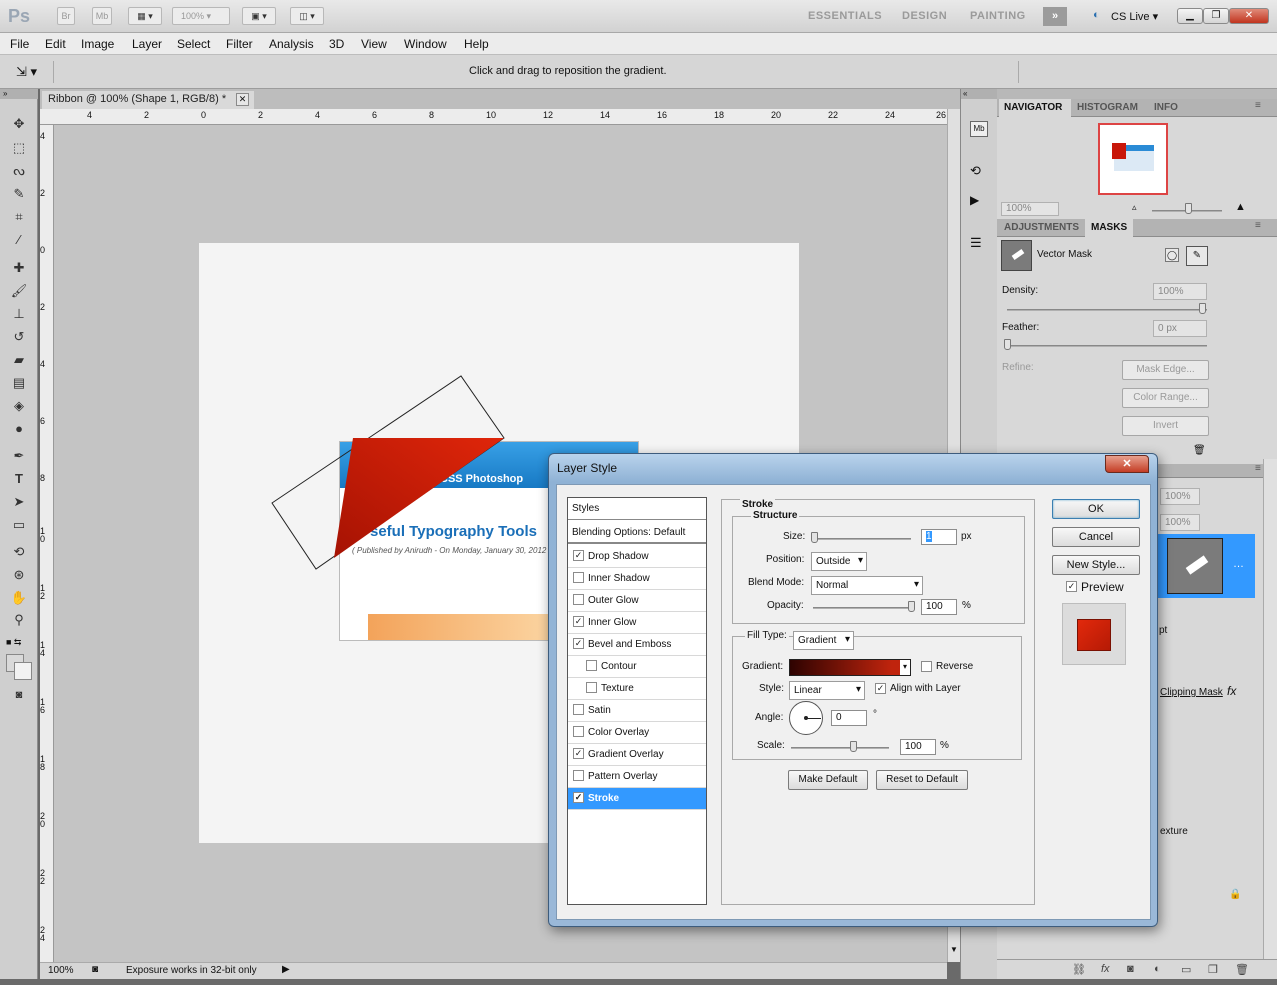 The image size is (1277, 985). Describe the element at coordinates (1180, 522) in the screenshot. I see `layer-fill-field: 100%` at that location.